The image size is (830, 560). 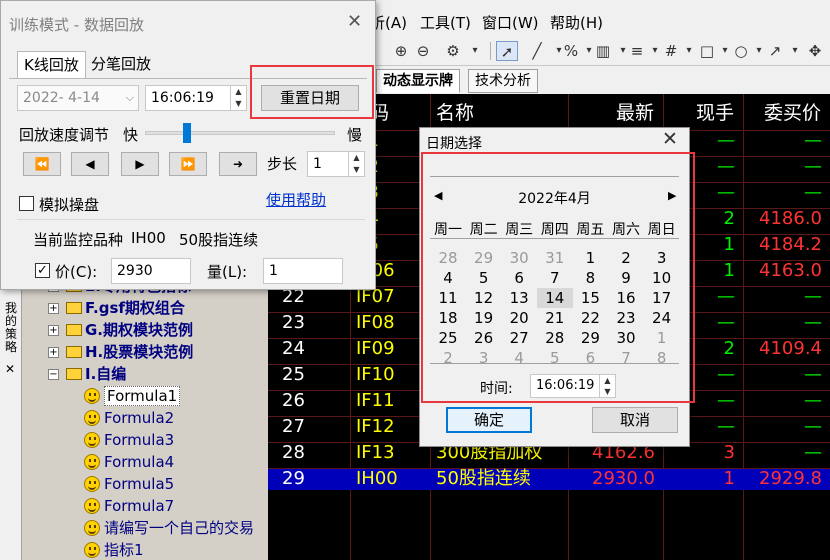 I want to click on calendar-day: 22, so click(x=590, y=318).